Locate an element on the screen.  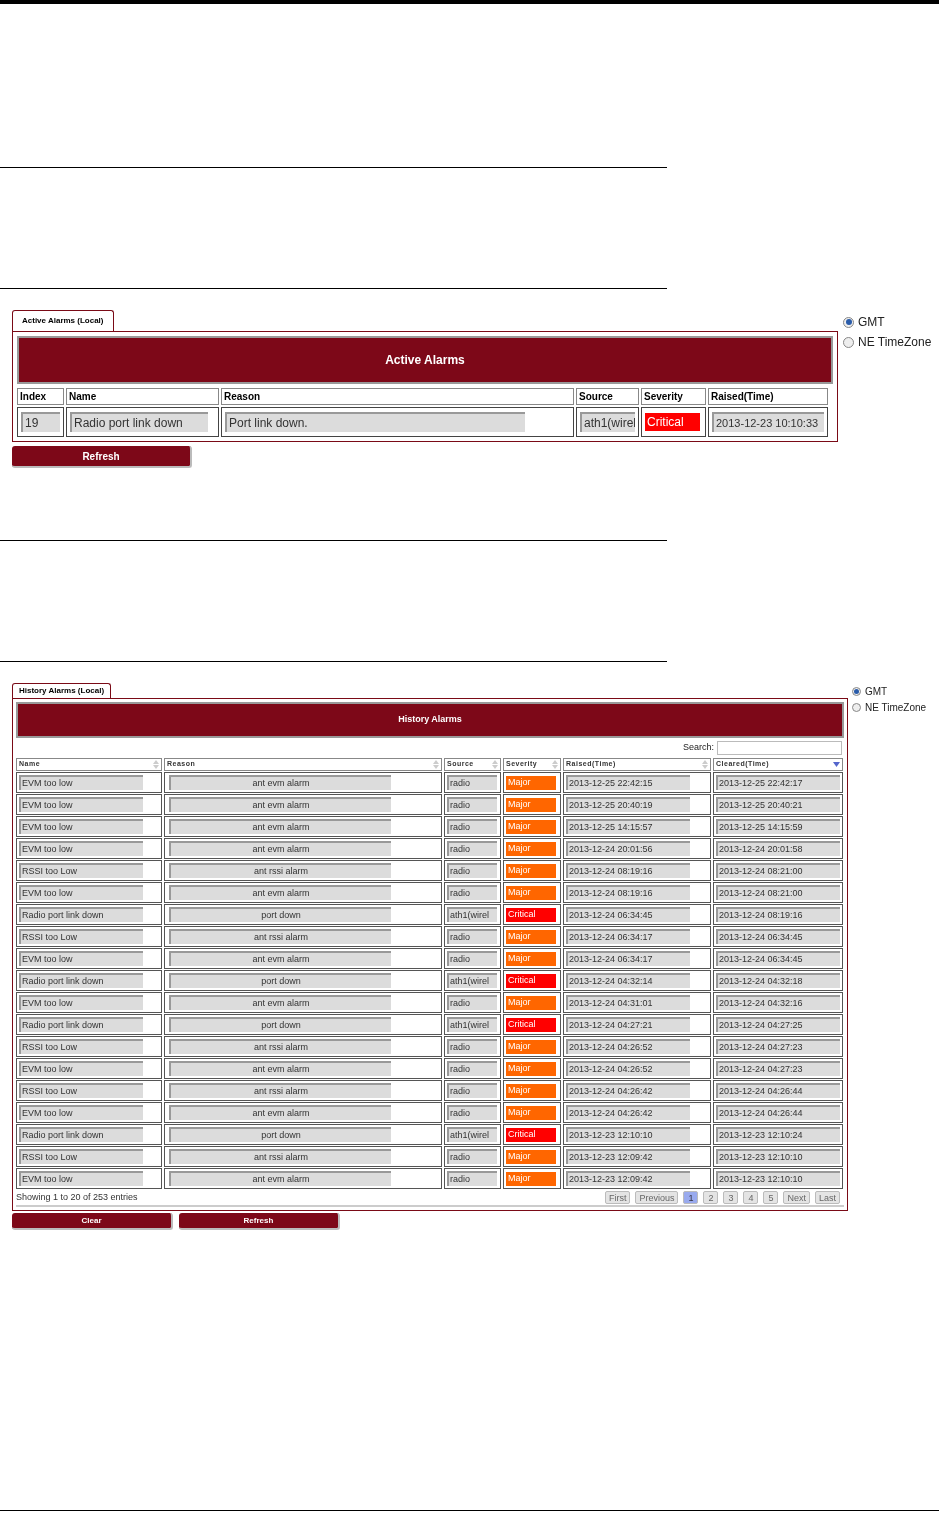
pagination-button: 3 is located at coordinates (731, 1197).